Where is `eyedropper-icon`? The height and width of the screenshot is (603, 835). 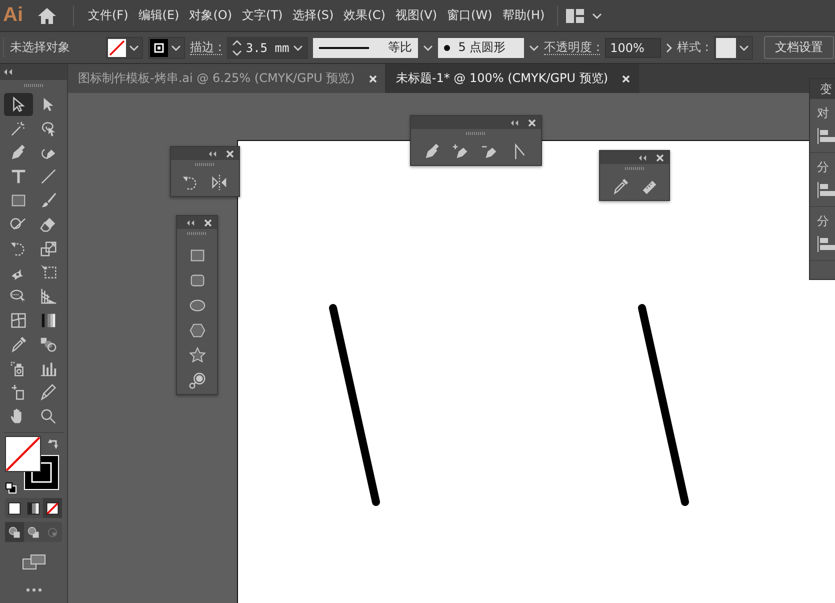
eyedropper-icon is located at coordinates (18, 344).